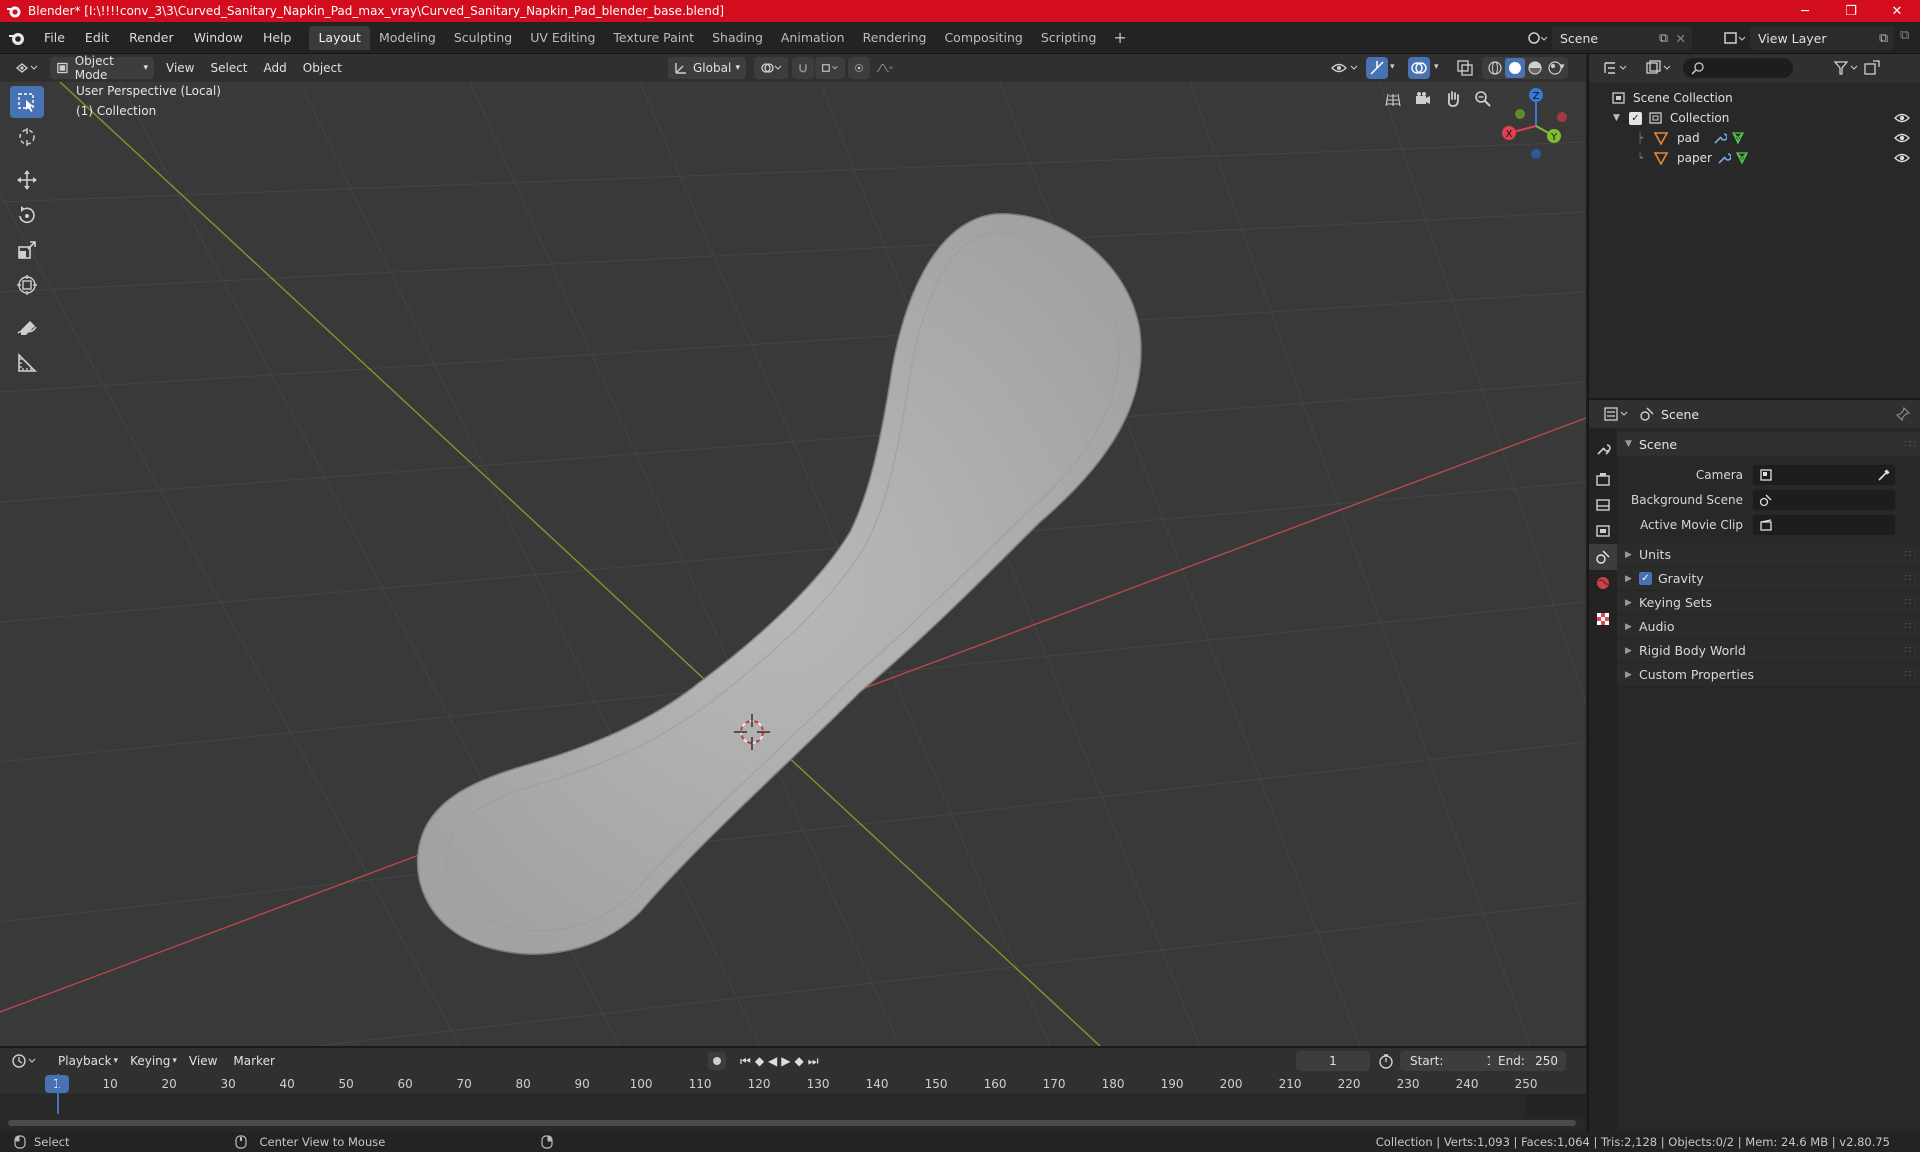  I want to click on mesh-data-icon, so click(1738, 138).